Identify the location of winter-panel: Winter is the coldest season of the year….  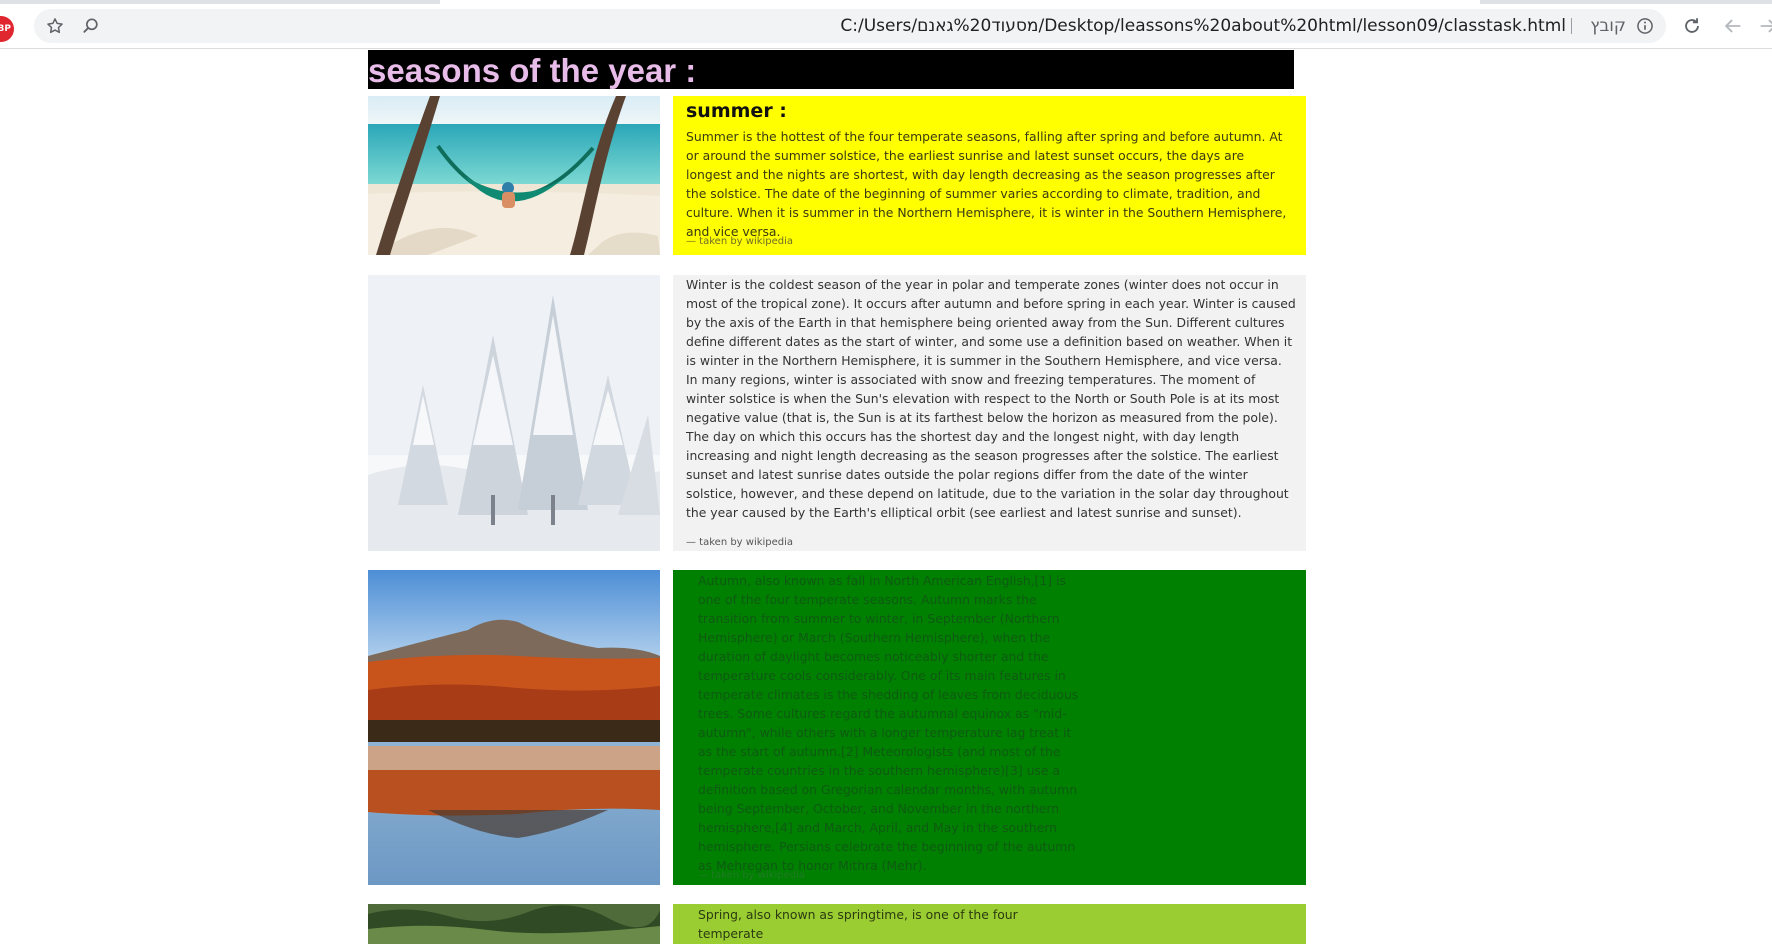
(989, 413).